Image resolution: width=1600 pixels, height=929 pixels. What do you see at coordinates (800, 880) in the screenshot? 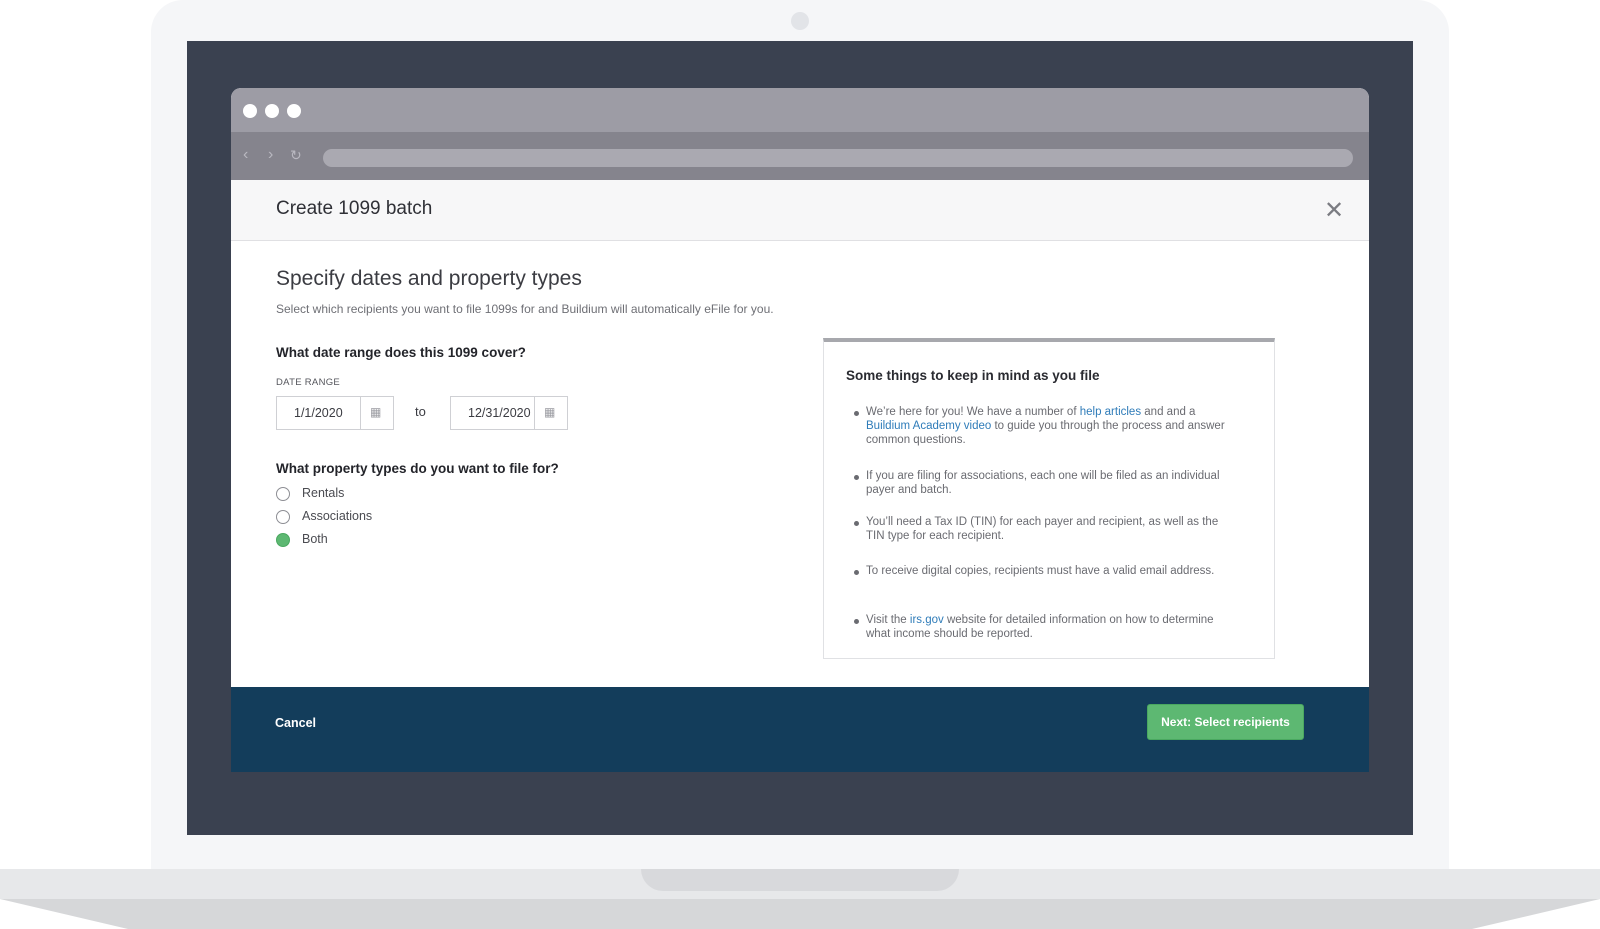
I see `laptop-notch` at bounding box center [800, 880].